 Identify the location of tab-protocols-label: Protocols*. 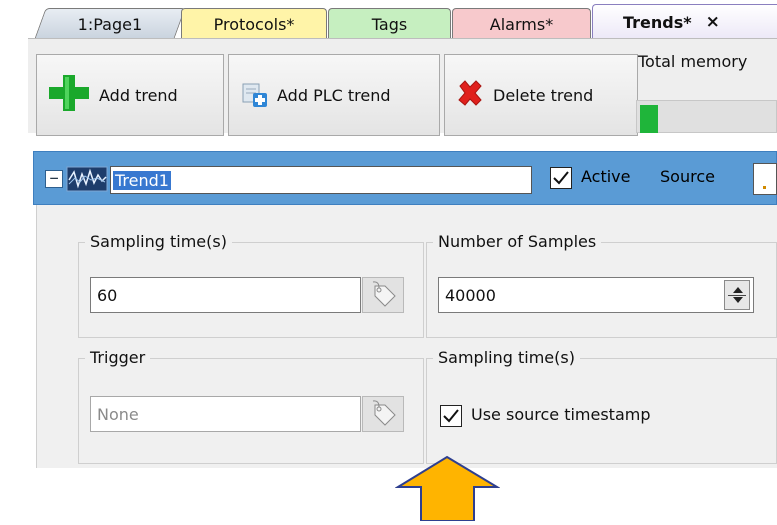
(254, 24).